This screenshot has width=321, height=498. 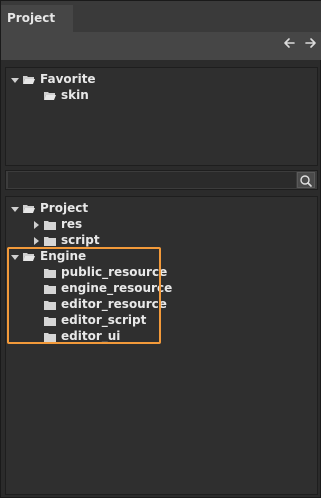 I want to click on tree-node-res: res, so click(x=56, y=224).